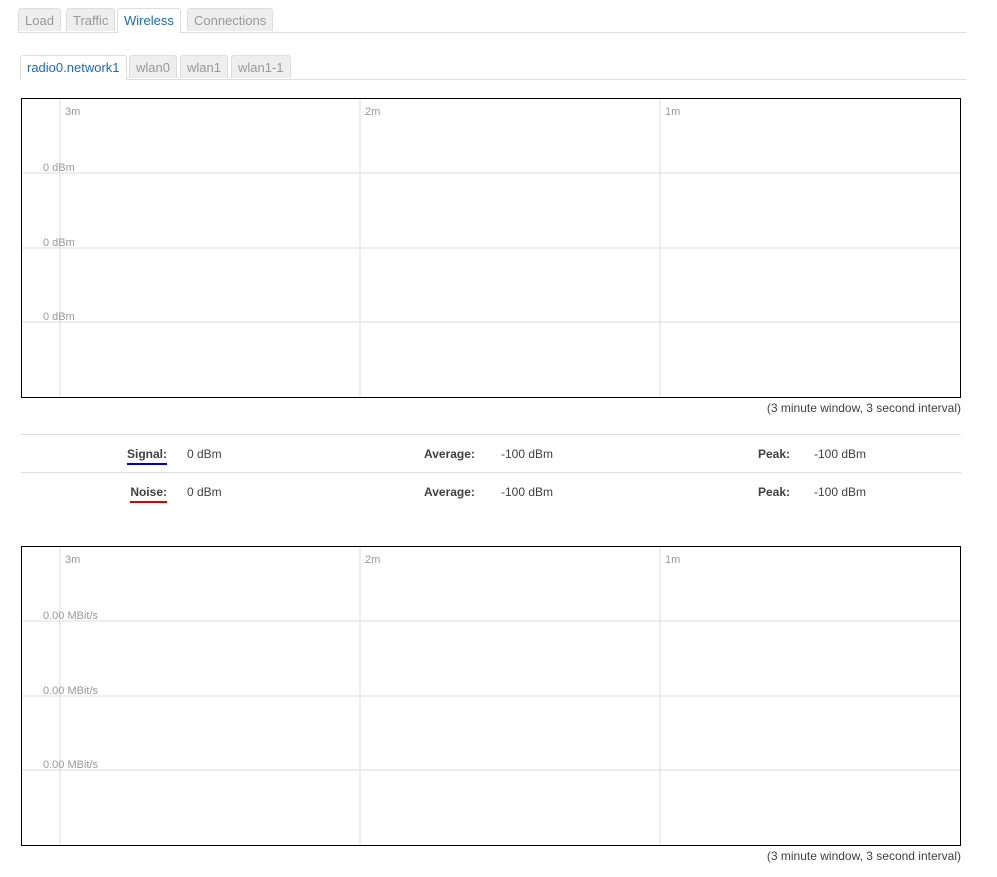  Describe the element at coordinates (672, 112) in the screenshot. I see `signal-graph-time-label: 1m` at that location.